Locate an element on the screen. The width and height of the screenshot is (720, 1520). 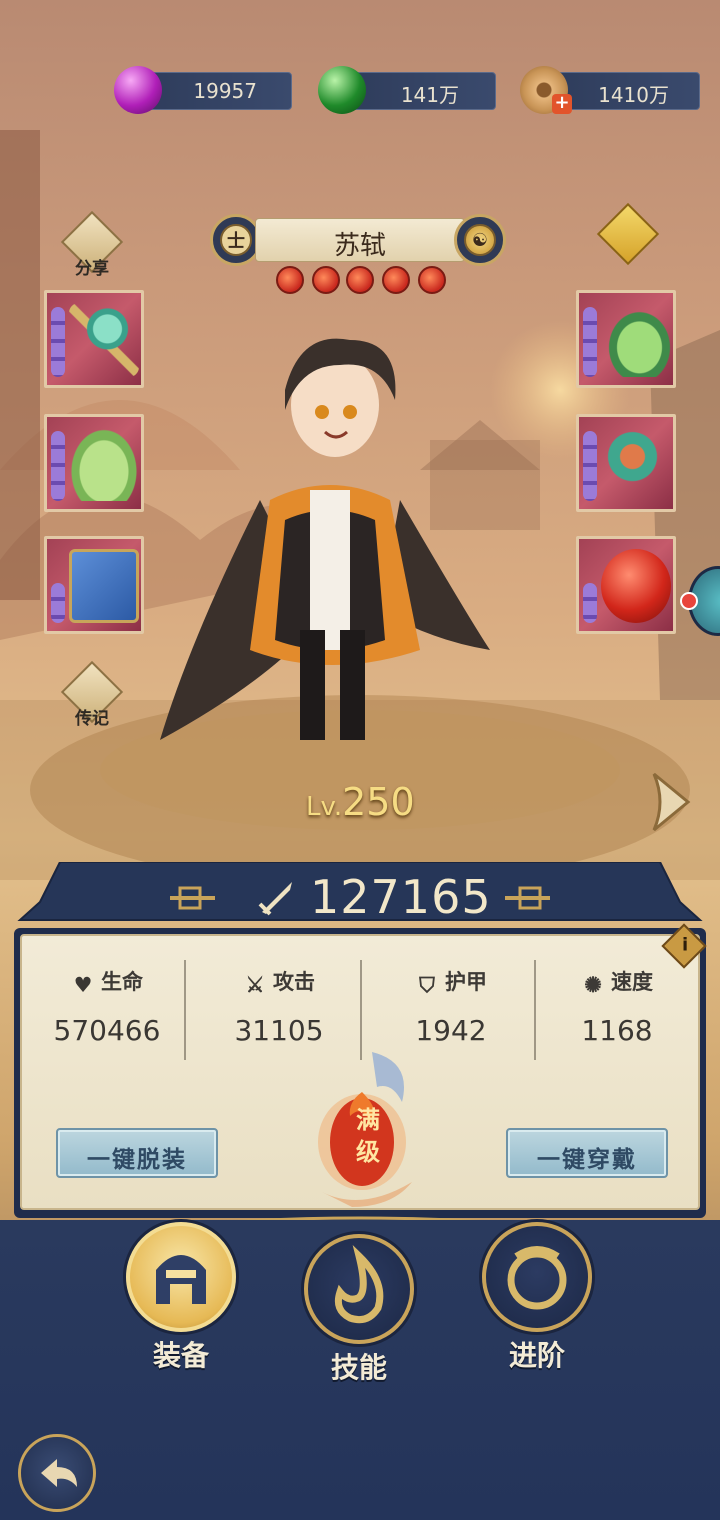
info-icon: i is located at coordinates (685, 945).